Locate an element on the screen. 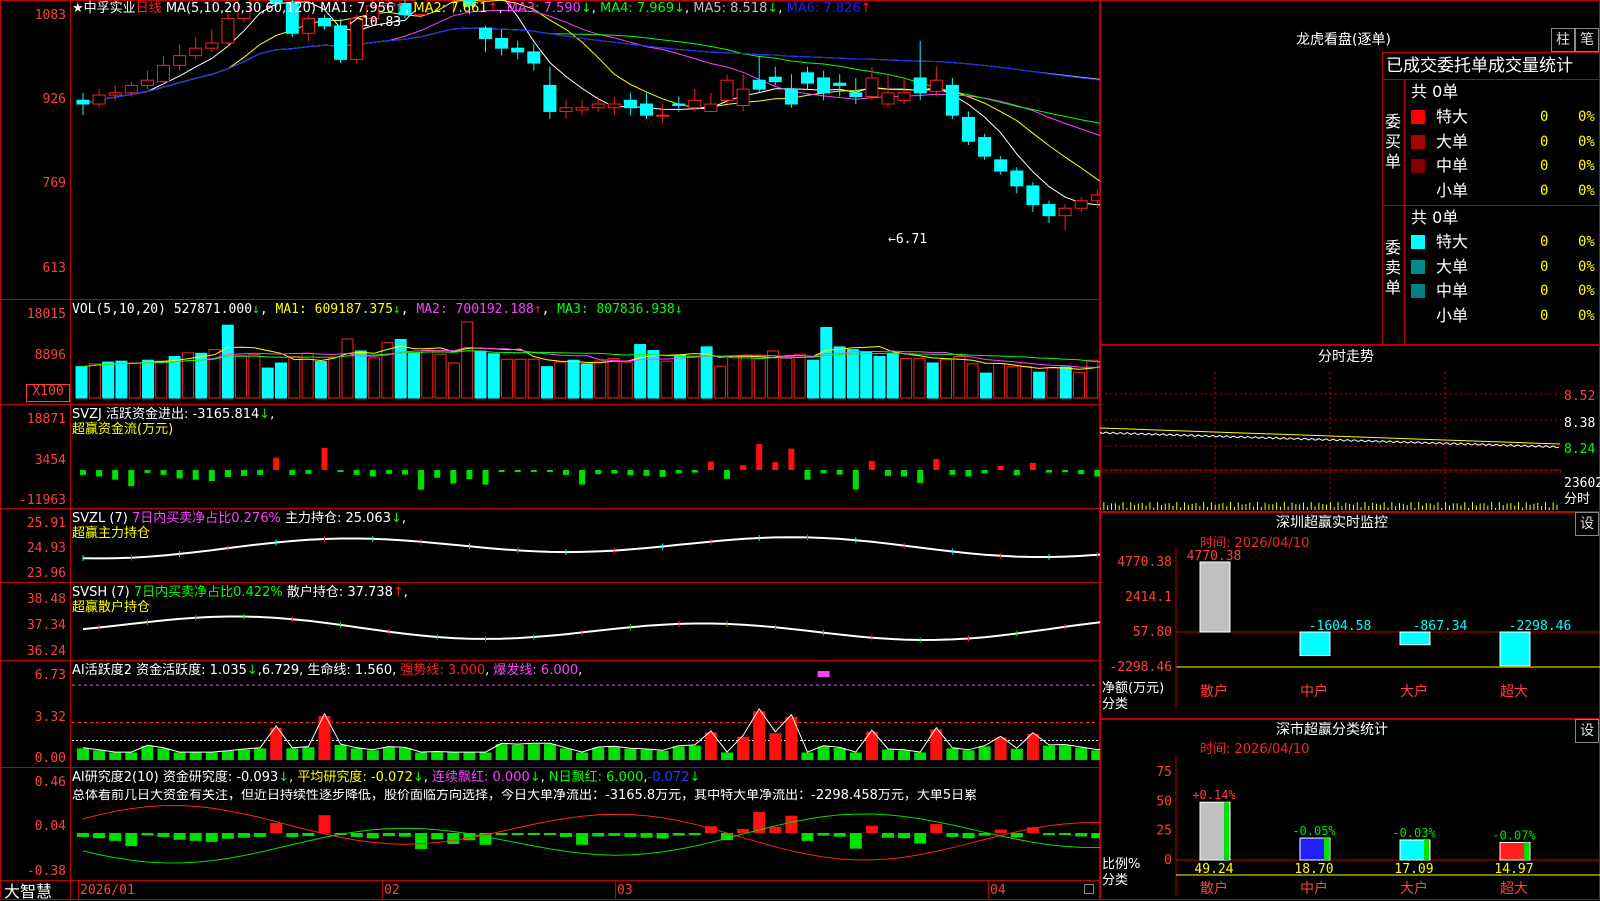  svzj-arrow: ↓ is located at coordinates (265, 414).